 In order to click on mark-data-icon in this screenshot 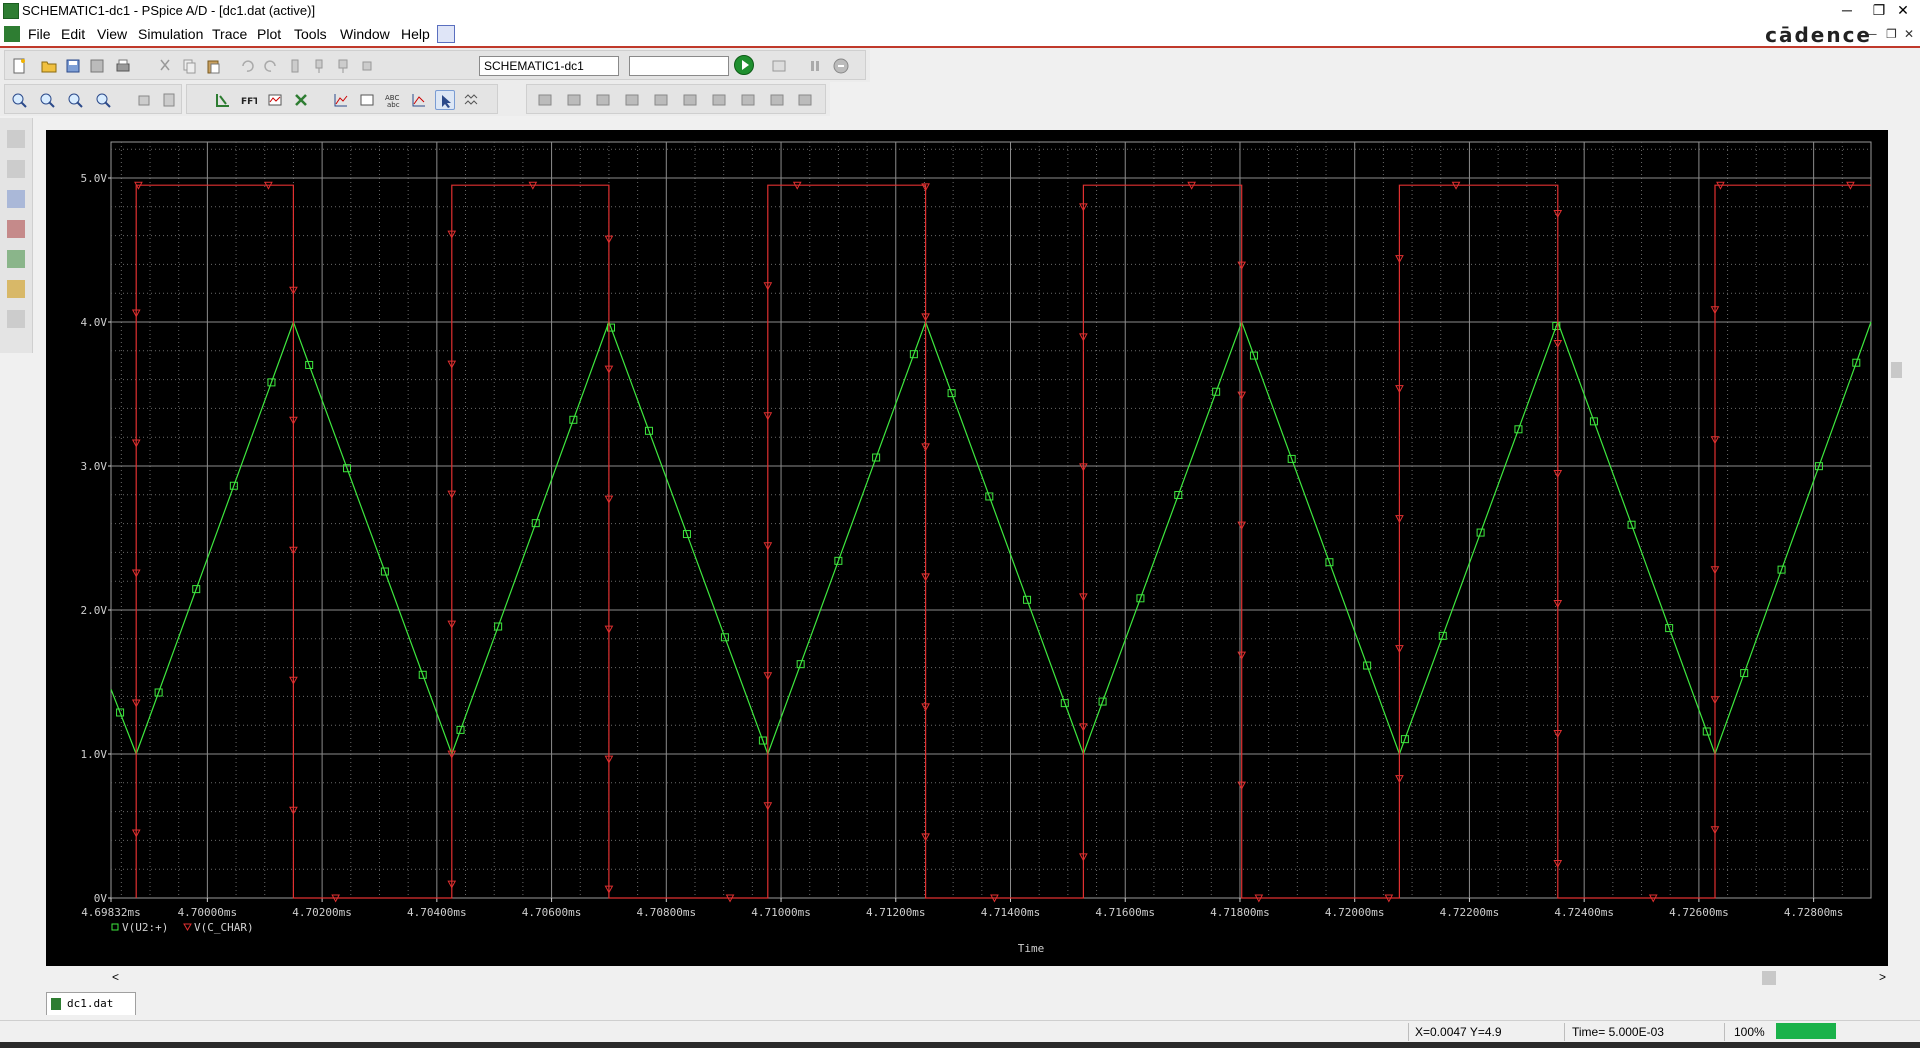, I will do `click(471, 100)`.